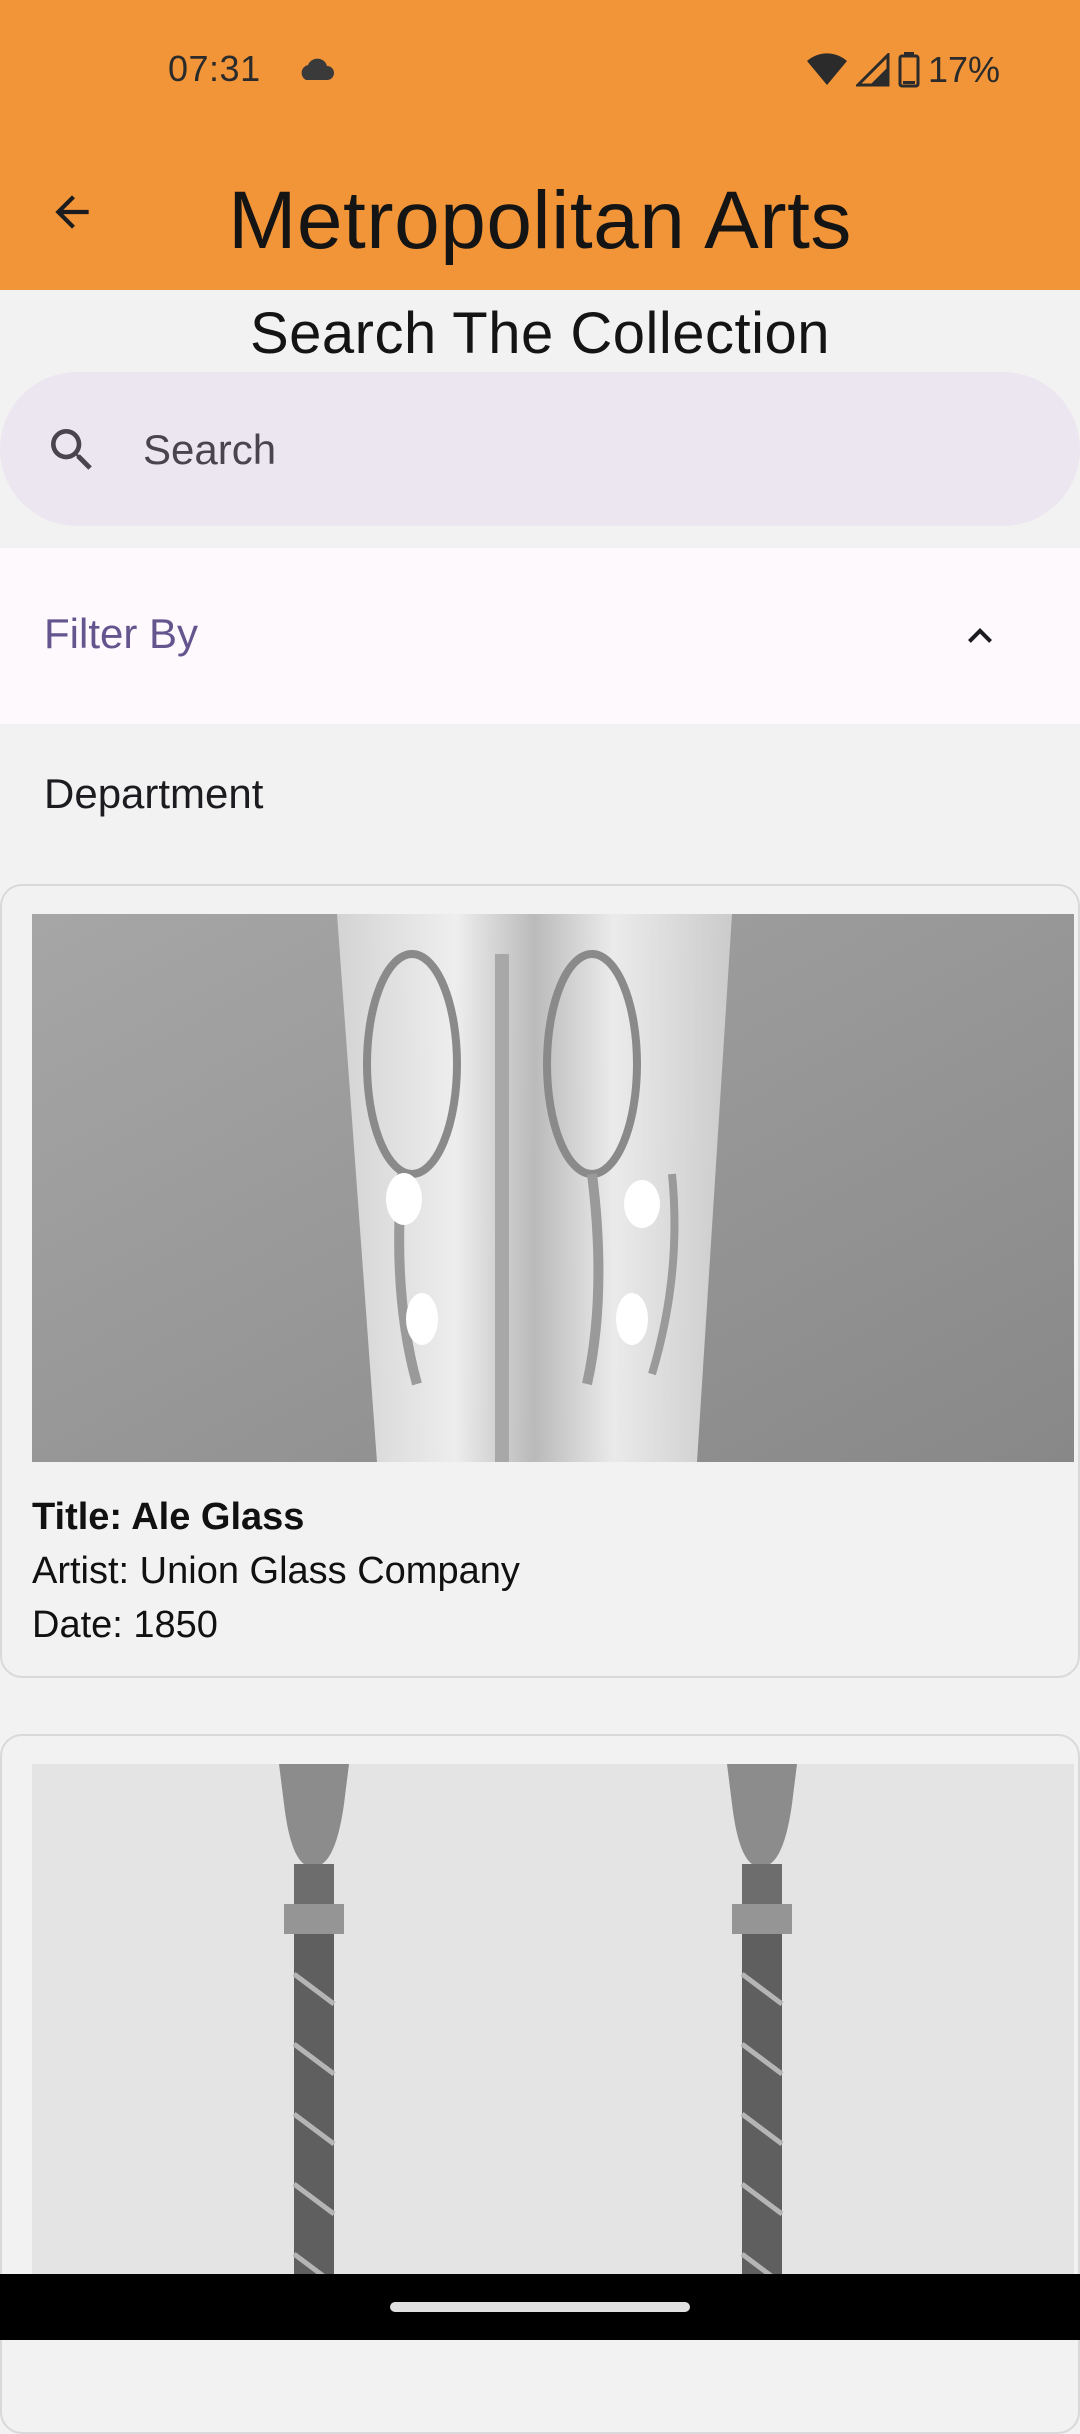 The width and height of the screenshot is (1080, 2434). I want to click on artwork-title: Title: Ale Glass, so click(168, 1517).